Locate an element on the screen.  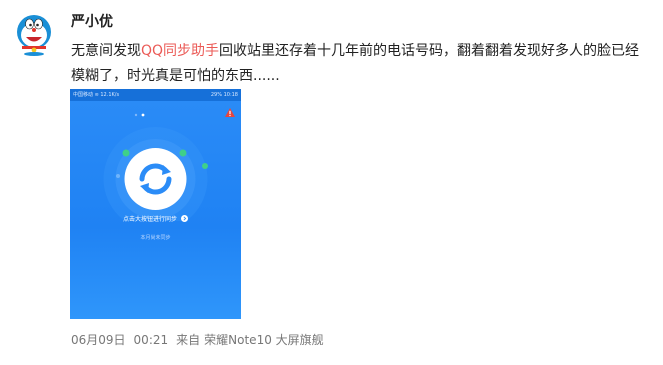
avatar is located at coordinates (34, 34).